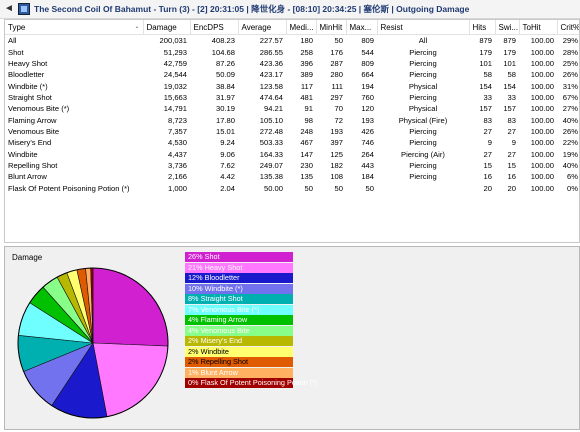  Describe the element at coordinates (568, 27) in the screenshot. I see `column-header-crit: Crit%` at that location.